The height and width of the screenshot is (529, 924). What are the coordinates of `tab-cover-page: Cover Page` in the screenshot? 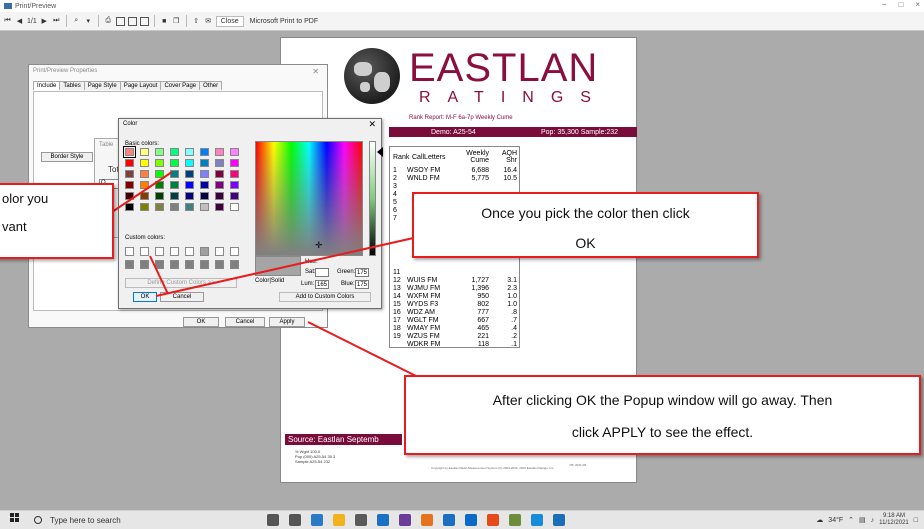 It's located at (180, 85).